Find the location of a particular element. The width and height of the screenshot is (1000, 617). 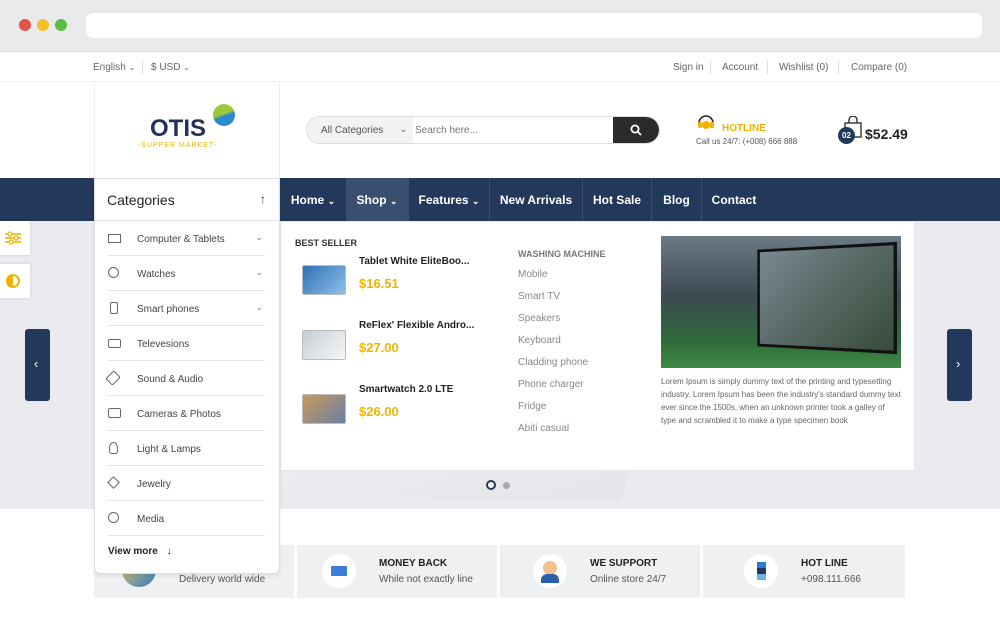

nav-shop: Shop ⌄ is located at coordinates (377, 199).